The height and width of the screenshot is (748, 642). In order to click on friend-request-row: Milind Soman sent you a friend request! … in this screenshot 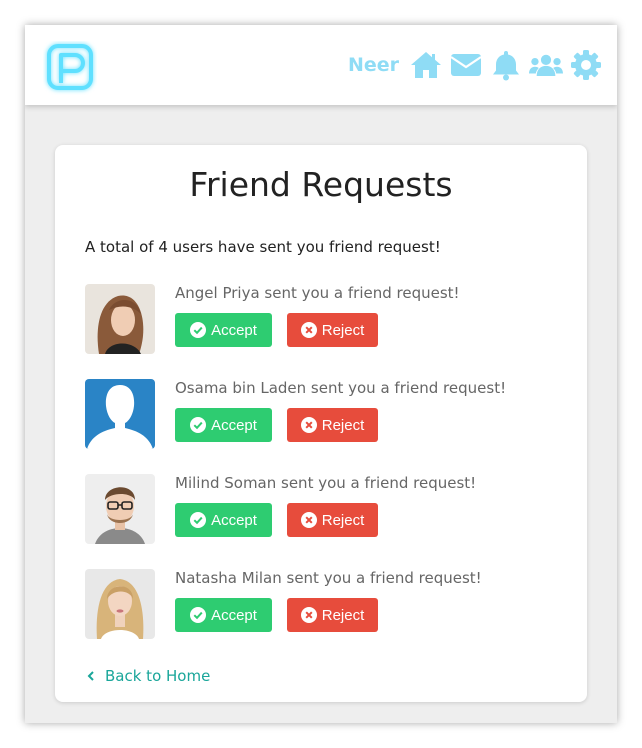, I will do `click(325, 510)`.